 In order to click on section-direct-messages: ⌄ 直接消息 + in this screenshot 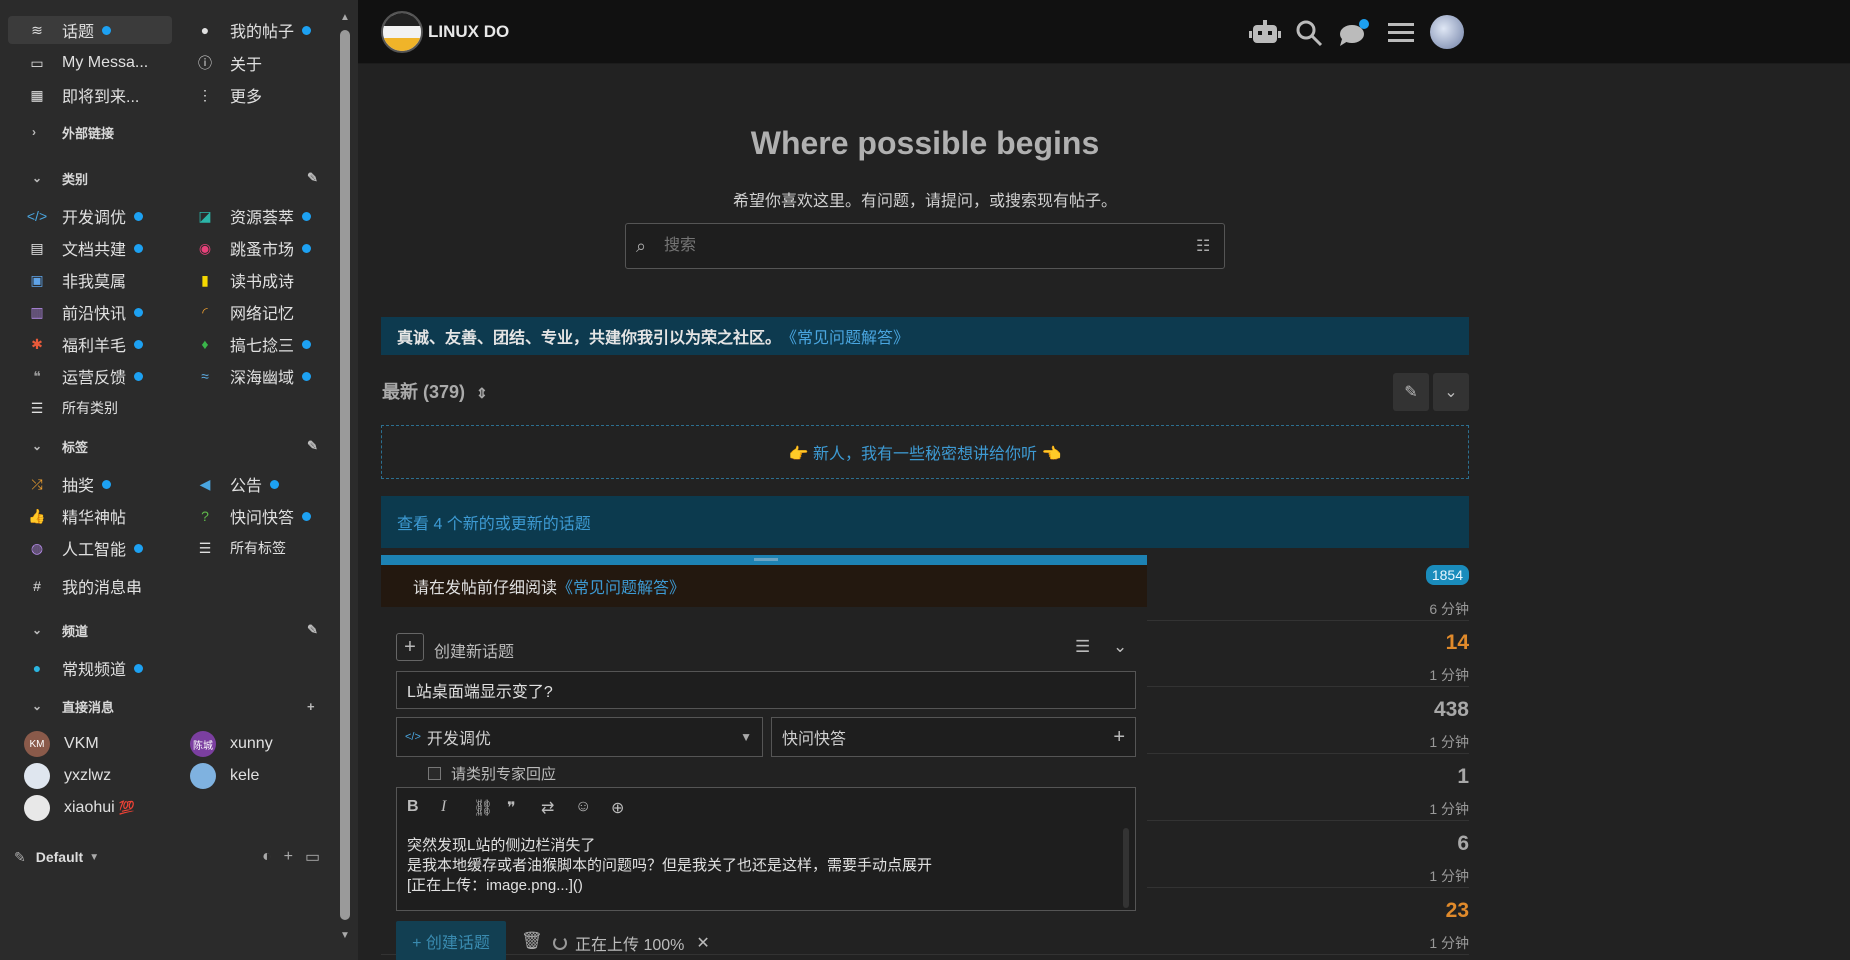, I will do `click(165, 706)`.